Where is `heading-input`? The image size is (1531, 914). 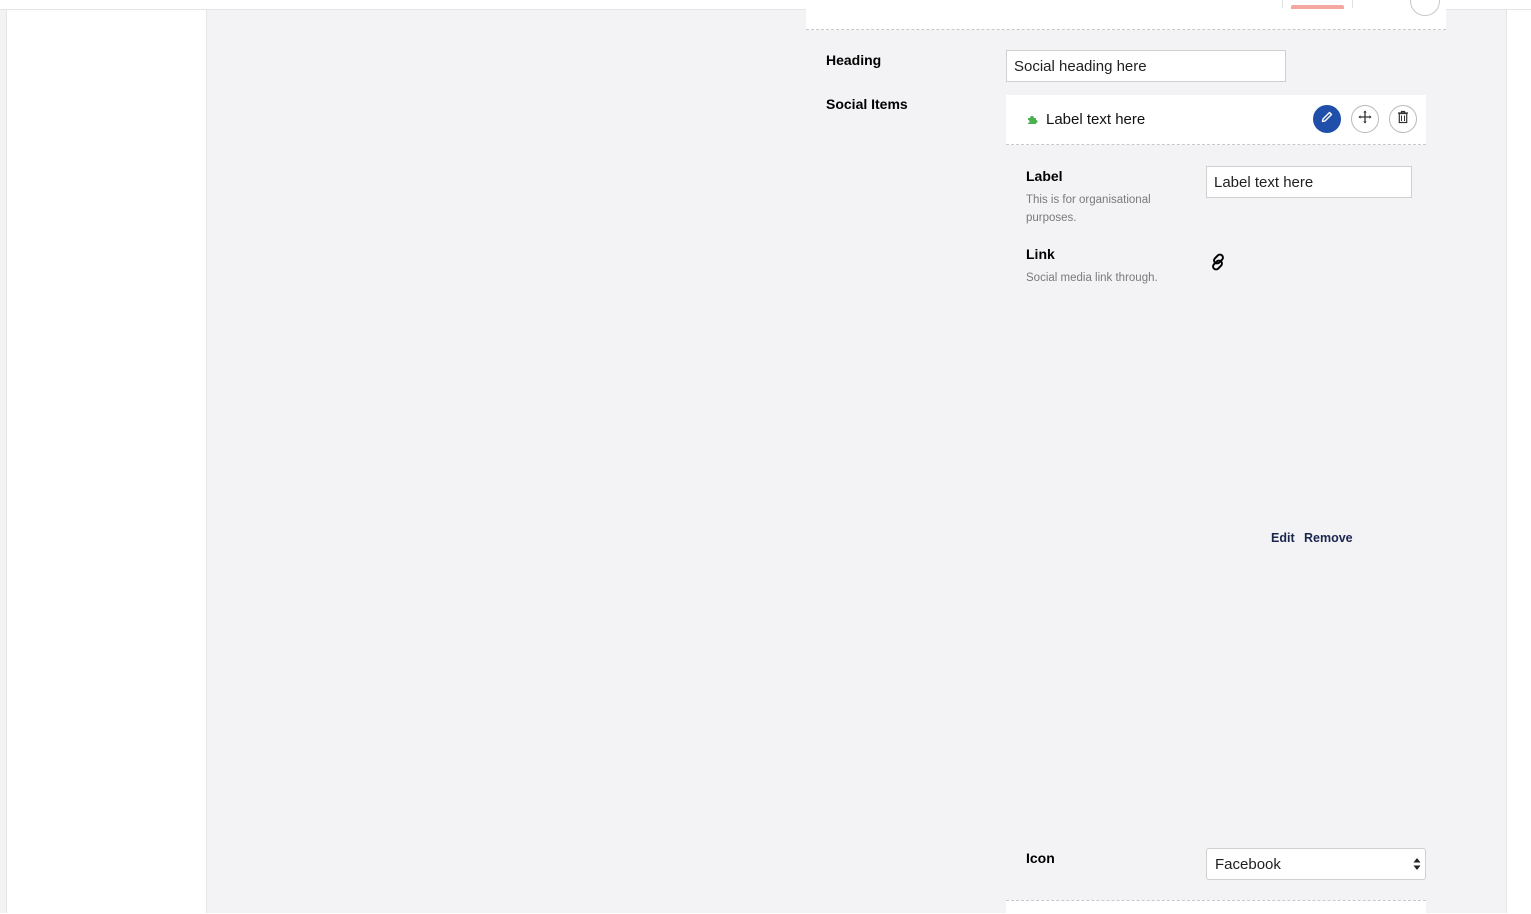
heading-input is located at coordinates (1146, 66).